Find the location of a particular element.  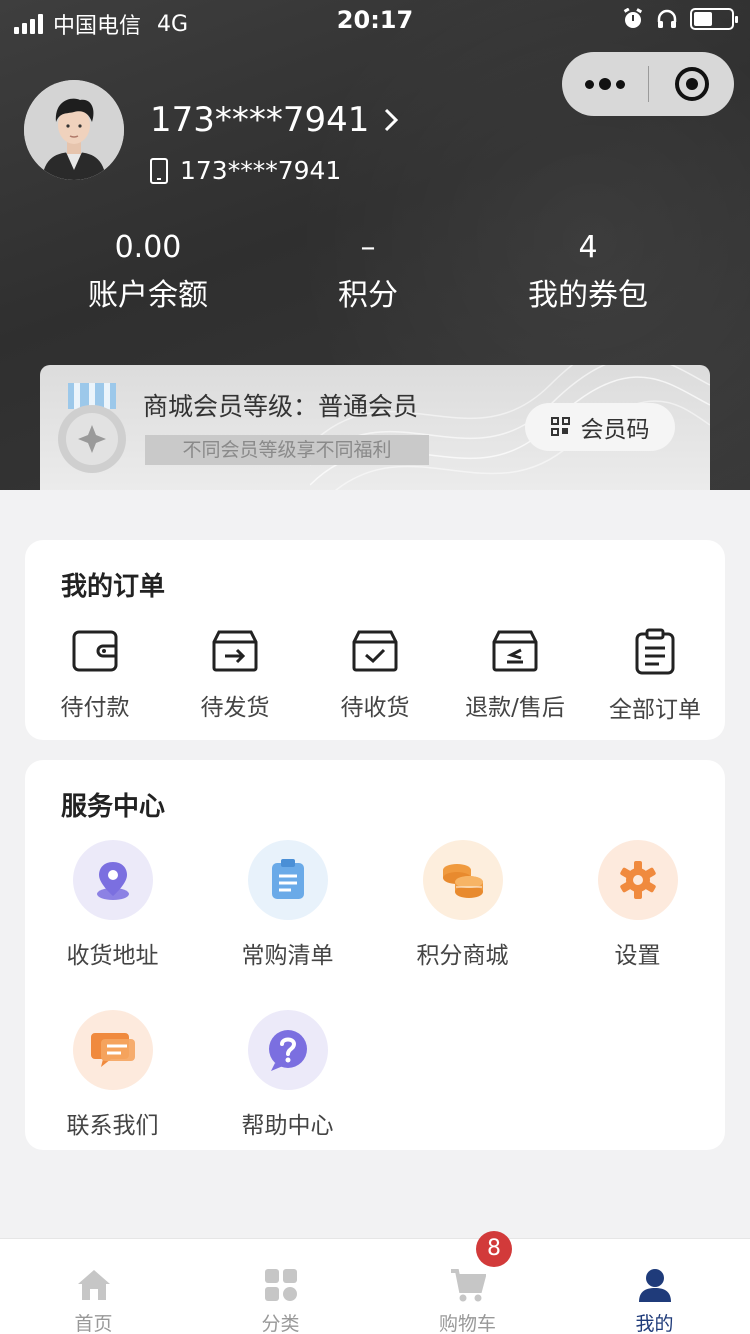

service-label: 帮助中心 is located at coordinates (287, 1126).